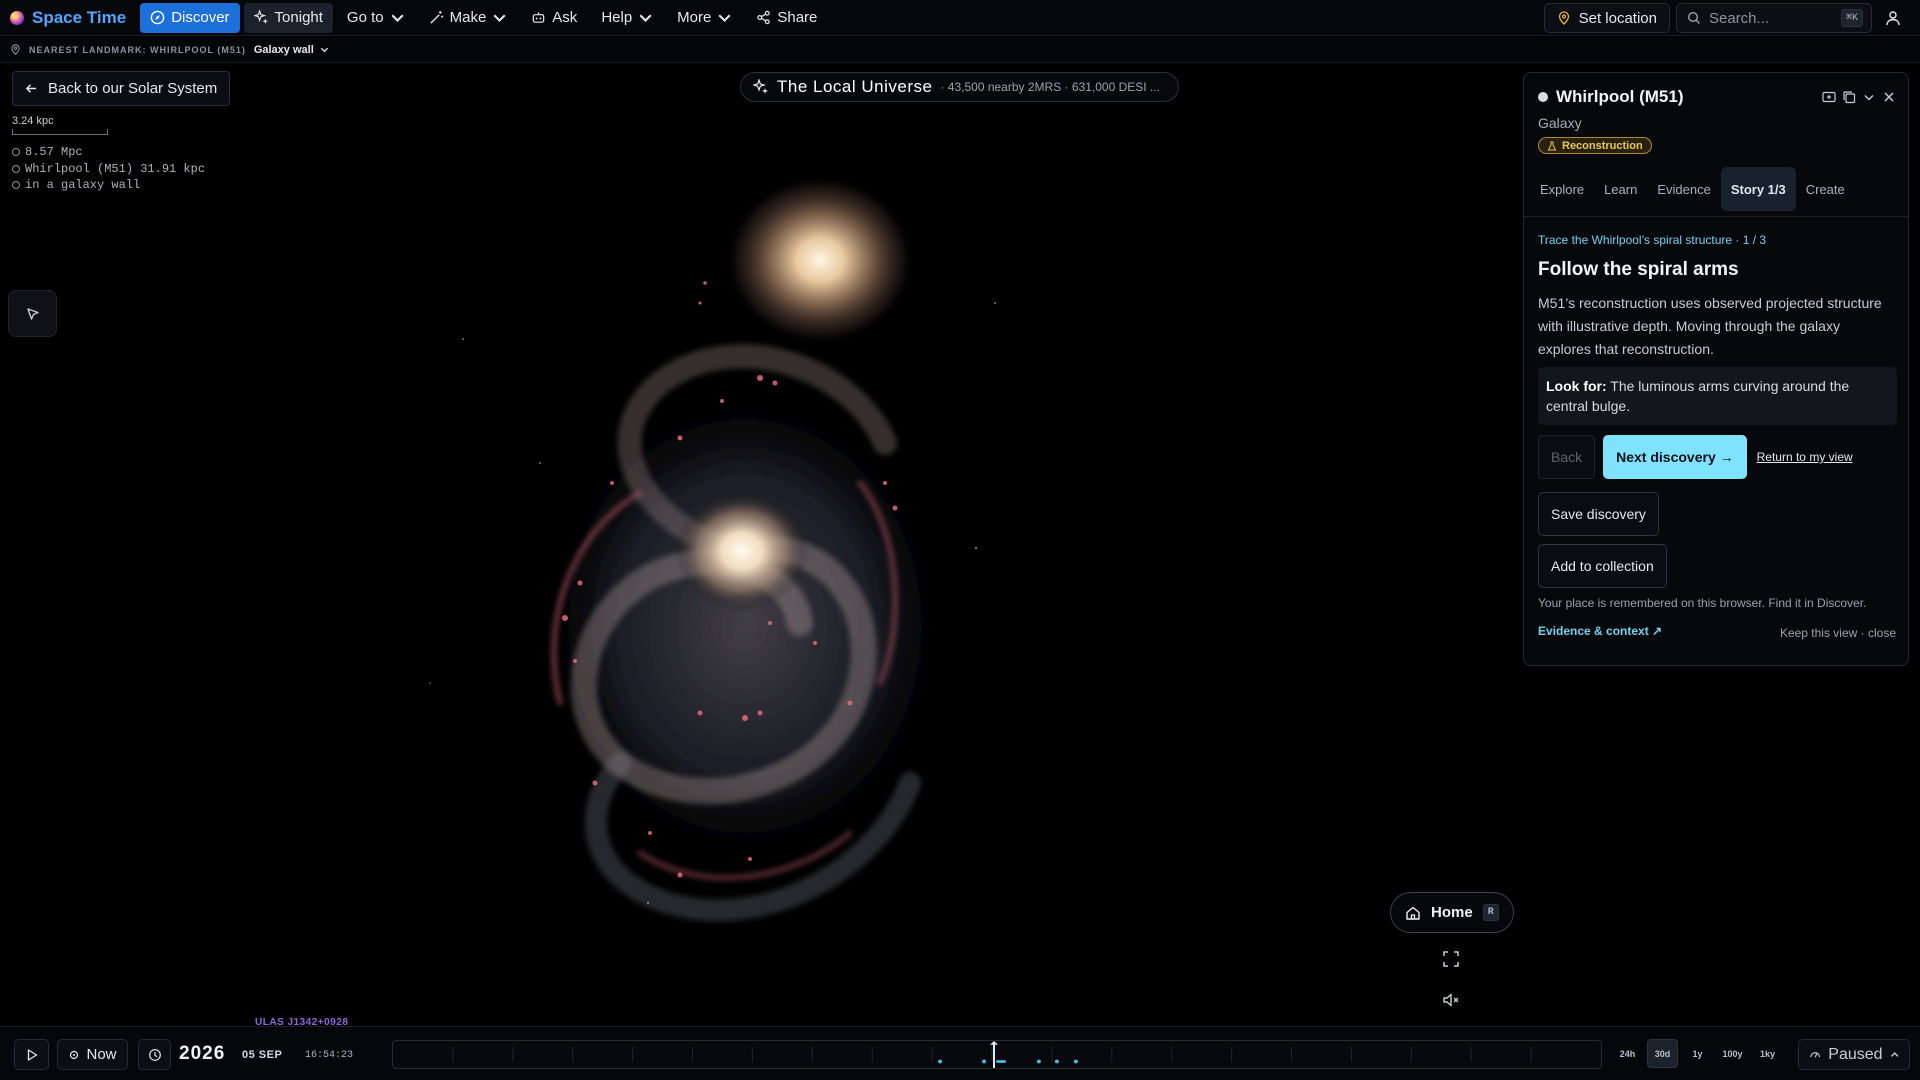  What do you see at coordinates (202, 1053) in the screenshot?
I see `timeline-year: 2026` at bounding box center [202, 1053].